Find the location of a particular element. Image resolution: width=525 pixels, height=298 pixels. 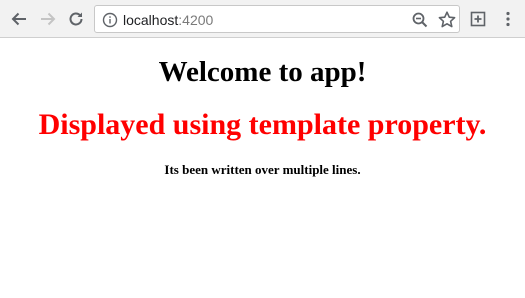

url-port: :4200 is located at coordinates (196, 20).